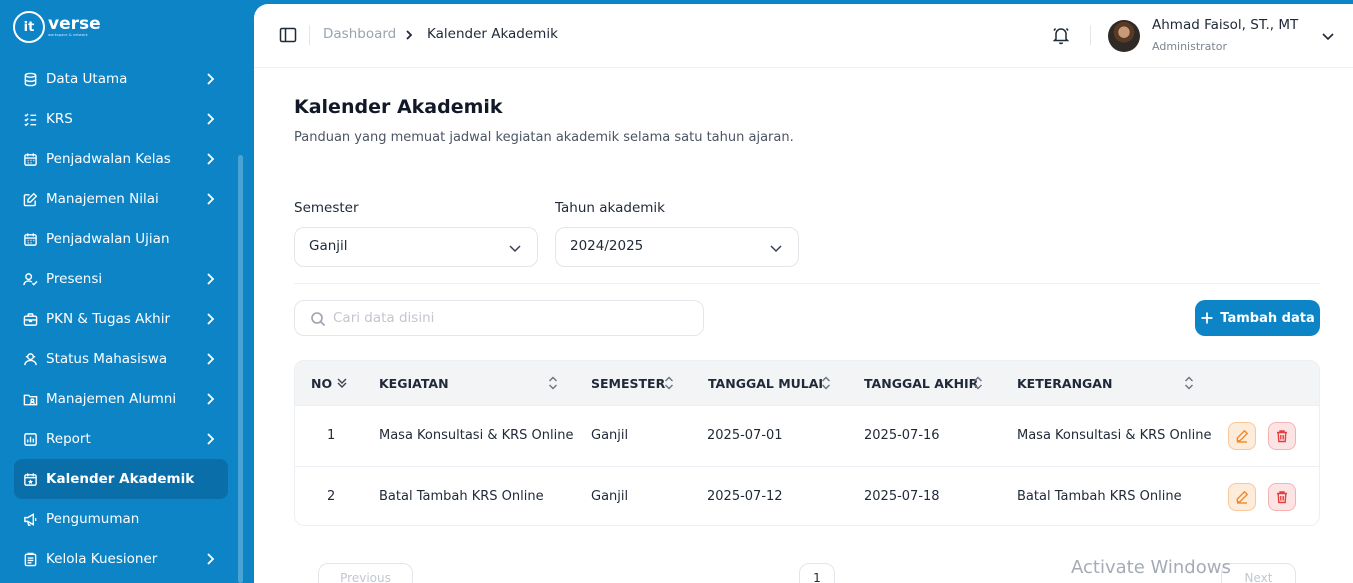 The height and width of the screenshot is (583, 1353). I want to click on search-input, so click(513, 318).